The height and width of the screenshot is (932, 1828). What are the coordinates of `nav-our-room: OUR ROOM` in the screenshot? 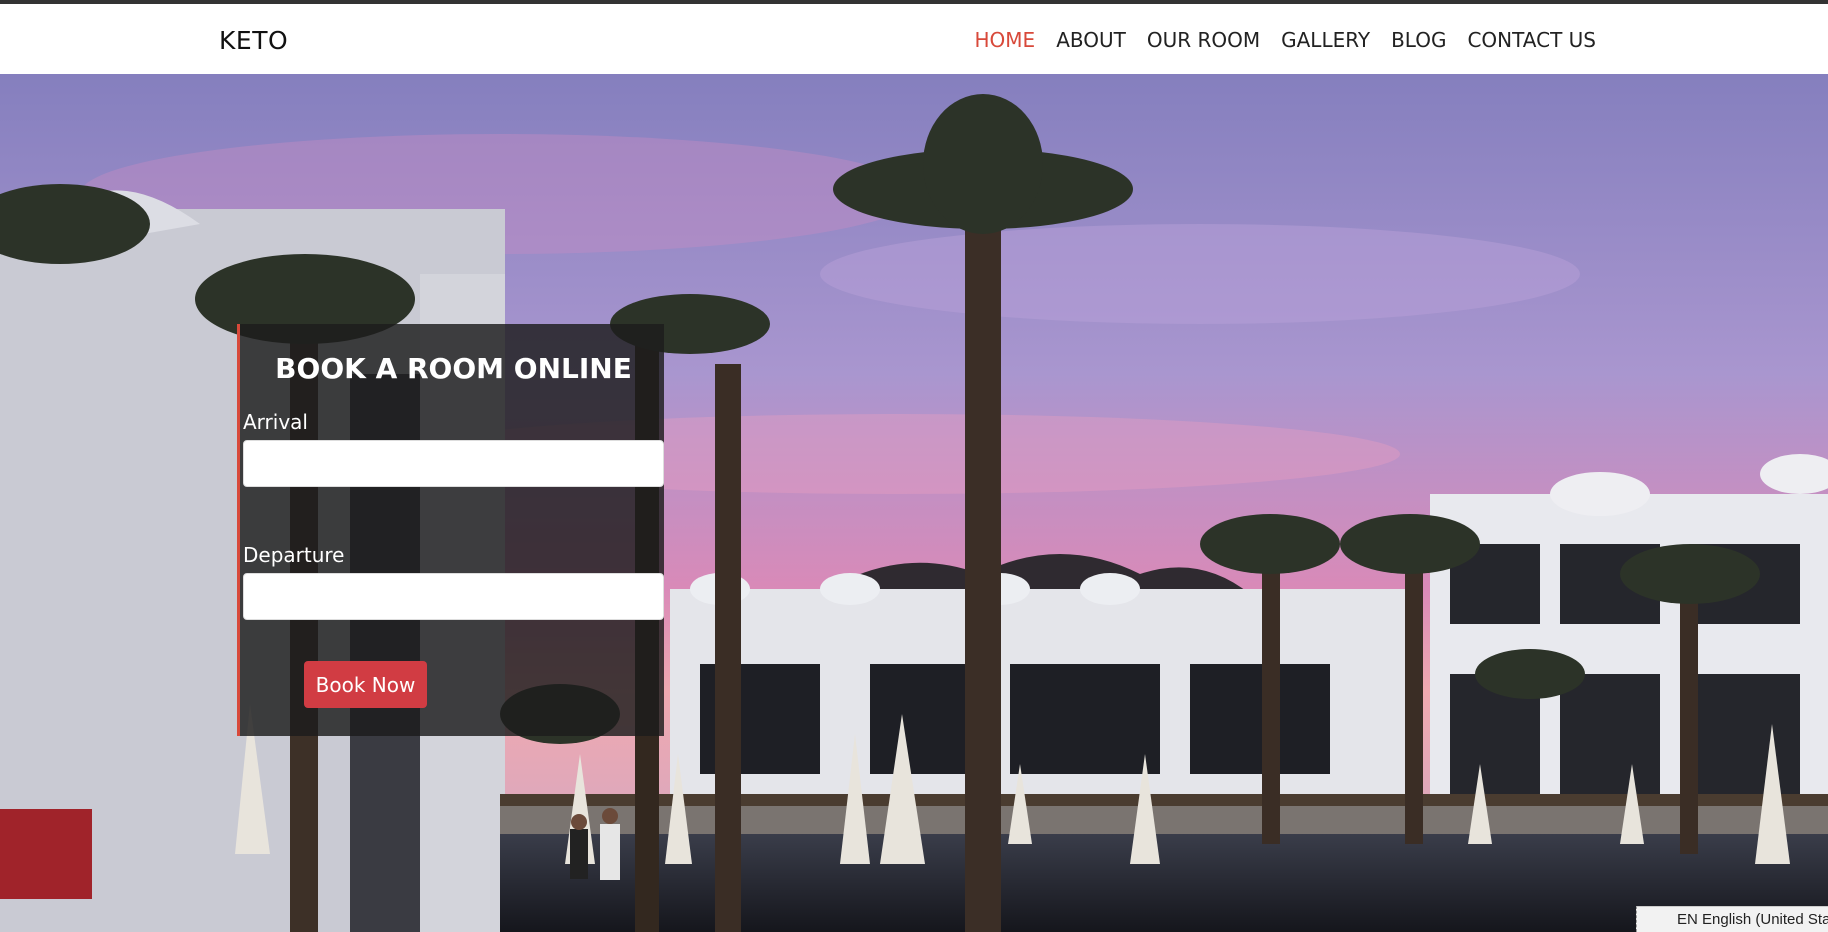 It's located at (1203, 40).